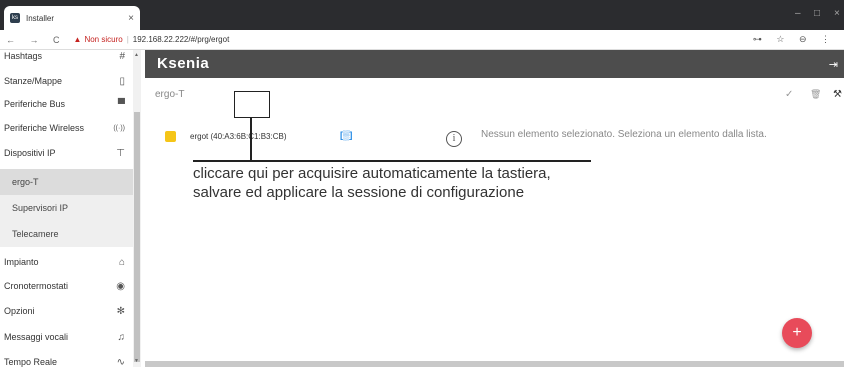 Image resolution: width=844 pixels, height=367 pixels. I want to click on sidebar-scroll-thumb, so click(137, 237).